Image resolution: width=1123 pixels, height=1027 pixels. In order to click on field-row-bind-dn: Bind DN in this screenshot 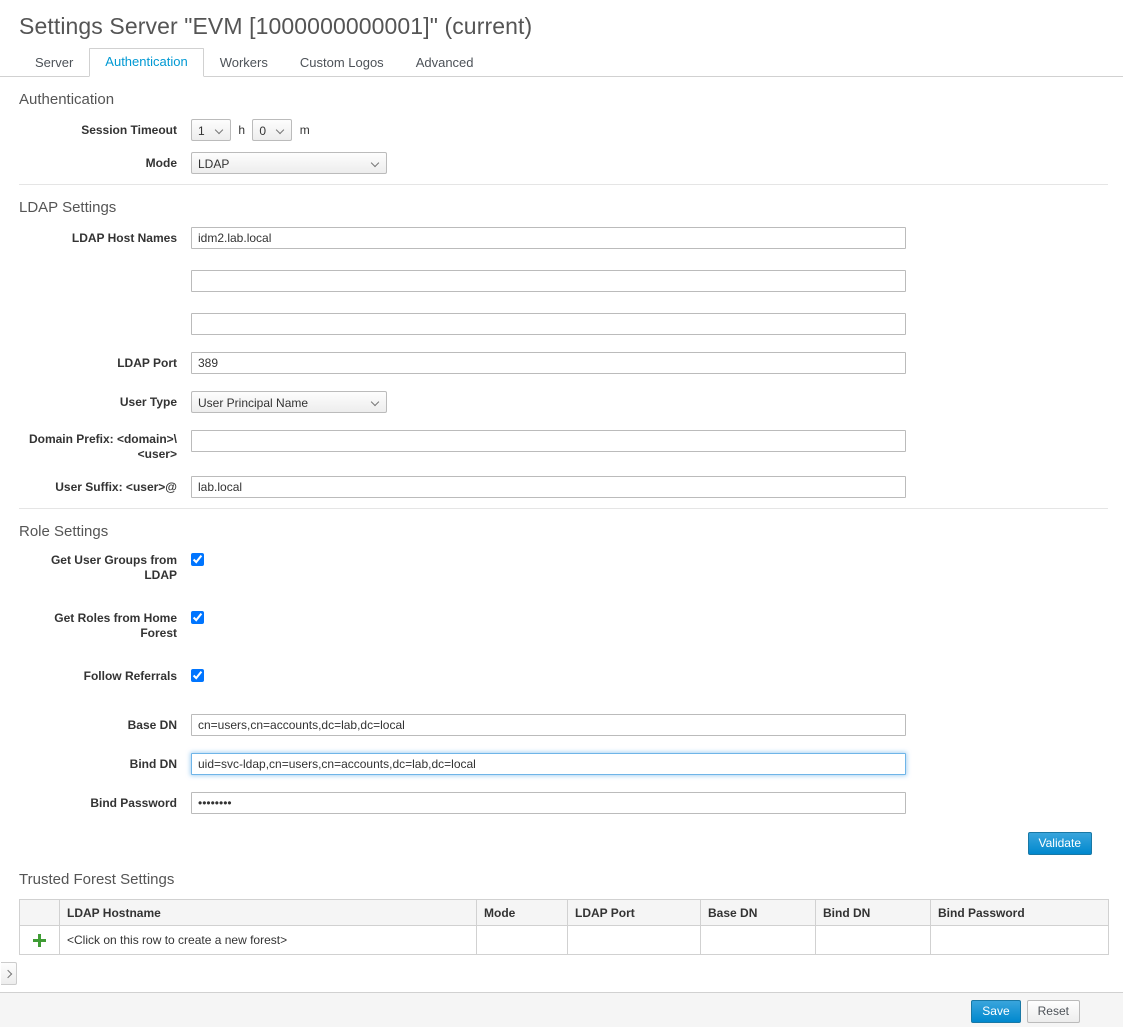, I will do `click(563, 765)`.